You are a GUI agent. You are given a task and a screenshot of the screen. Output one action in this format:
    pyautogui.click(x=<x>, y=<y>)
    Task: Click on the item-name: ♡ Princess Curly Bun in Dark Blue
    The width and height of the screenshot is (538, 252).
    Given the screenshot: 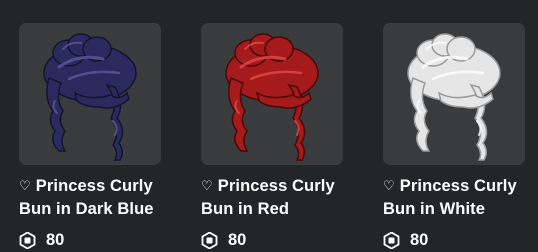 What is the action you would take?
    pyautogui.click(x=99, y=197)
    